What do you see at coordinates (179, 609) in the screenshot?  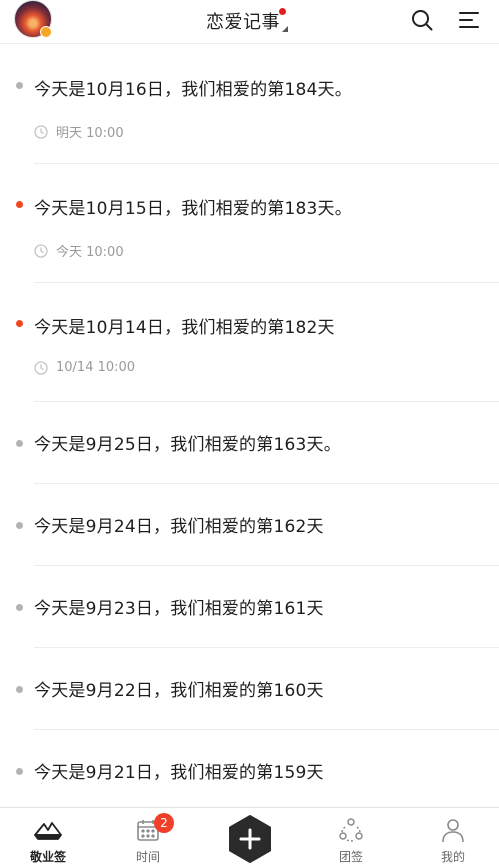 I see `reminder-text: 今天是9月23日，我们相爱的第161天` at bounding box center [179, 609].